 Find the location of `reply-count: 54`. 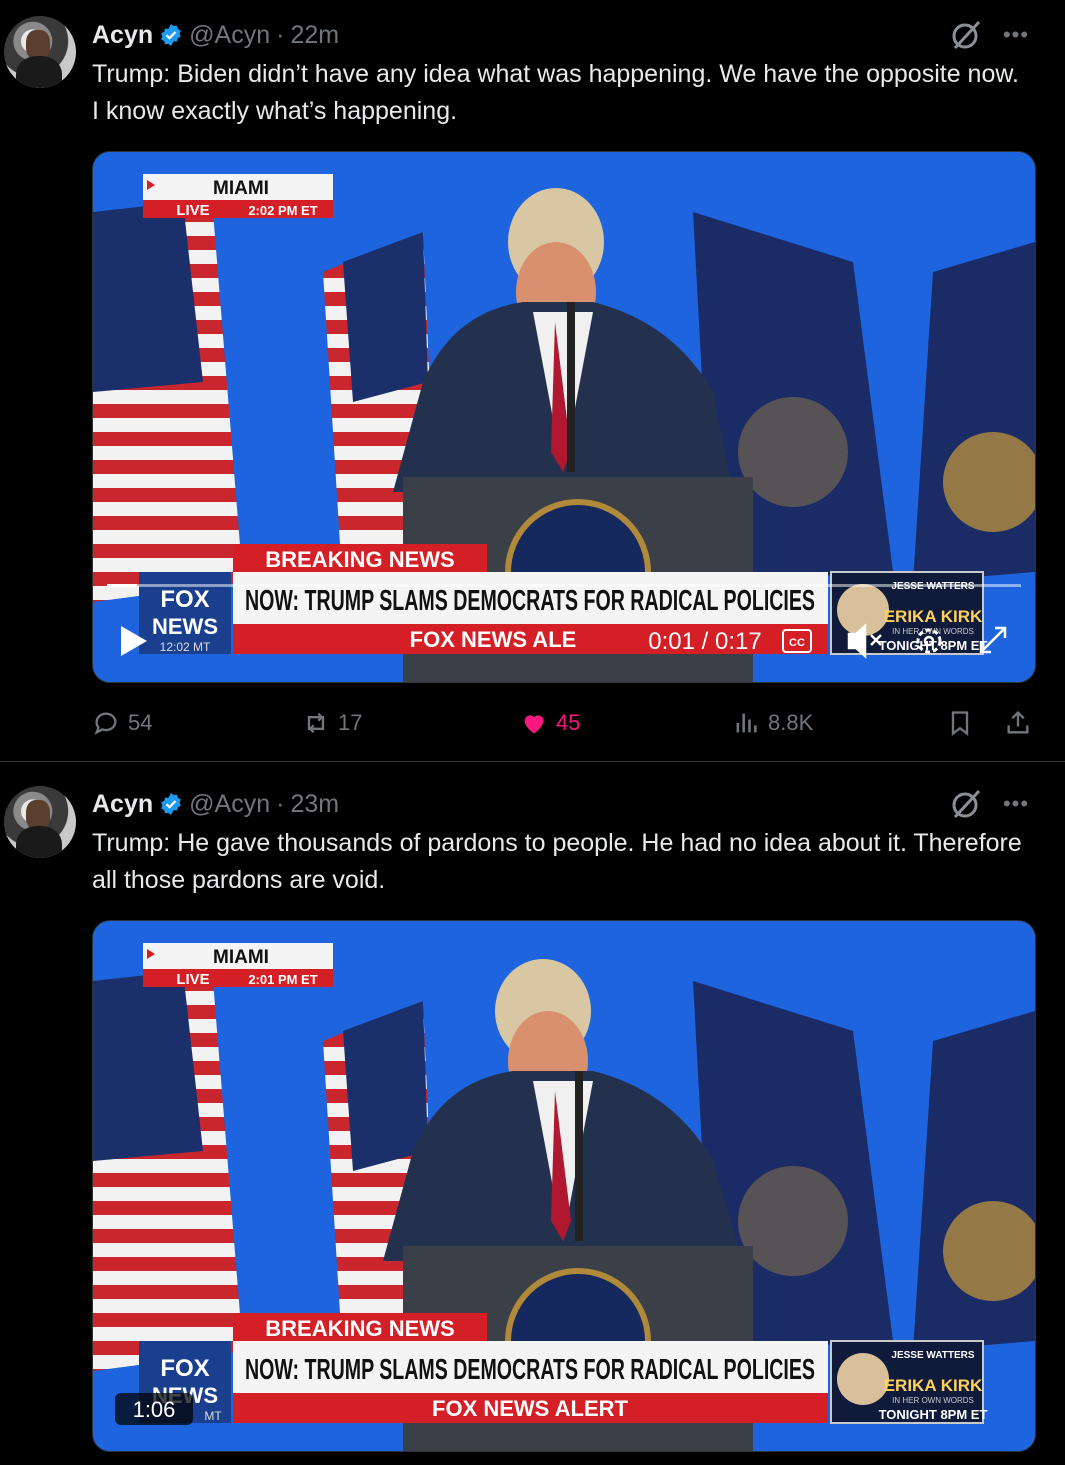

reply-count: 54 is located at coordinates (140, 722).